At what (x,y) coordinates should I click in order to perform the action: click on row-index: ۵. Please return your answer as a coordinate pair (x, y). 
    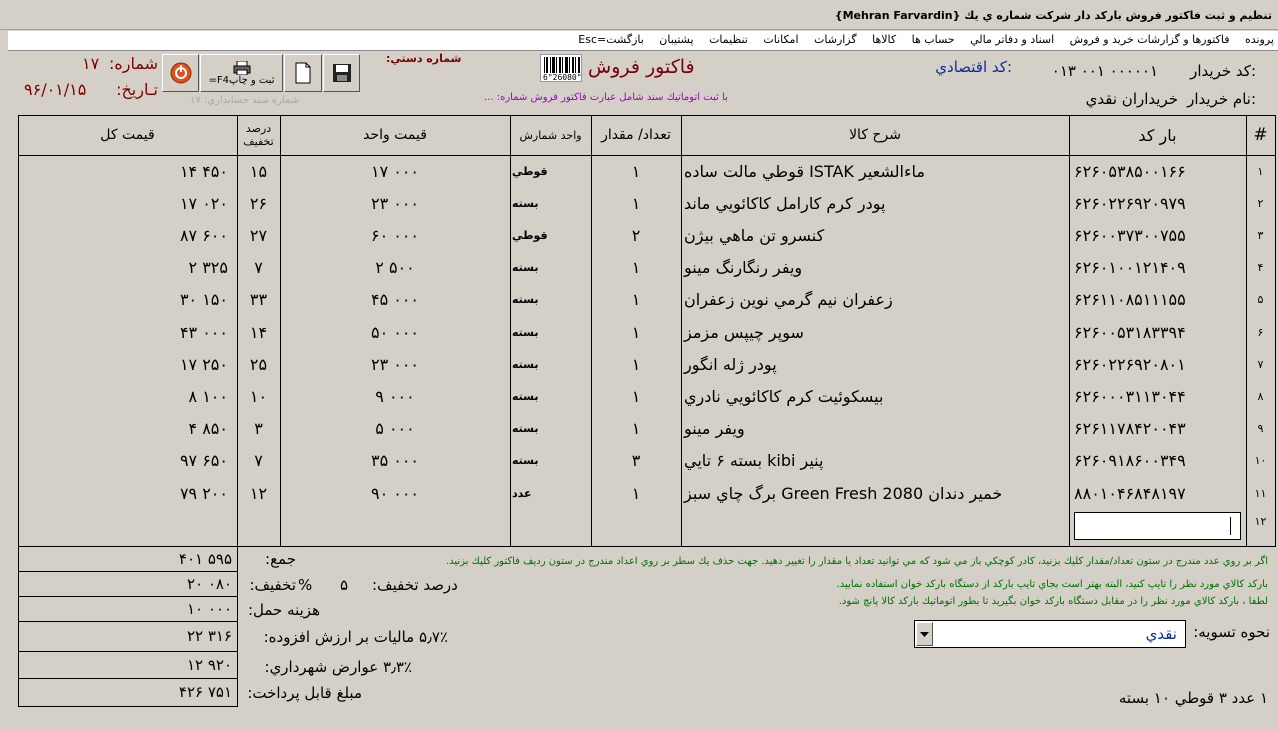
    Looking at the image, I should click on (1260, 300).